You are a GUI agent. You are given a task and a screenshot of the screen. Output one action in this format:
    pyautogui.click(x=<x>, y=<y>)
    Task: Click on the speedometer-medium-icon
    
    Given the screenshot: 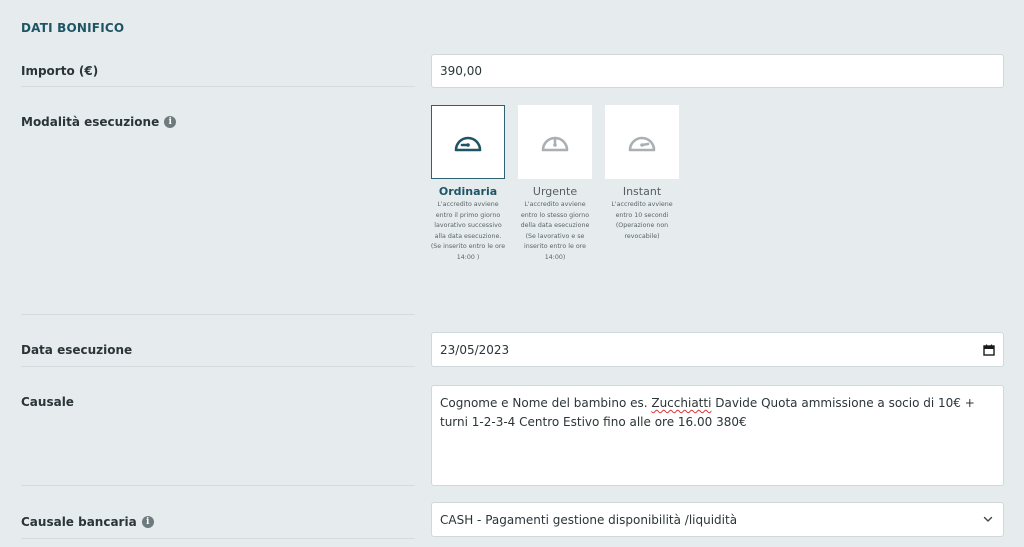 What is the action you would take?
    pyautogui.click(x=555, y=144)
    